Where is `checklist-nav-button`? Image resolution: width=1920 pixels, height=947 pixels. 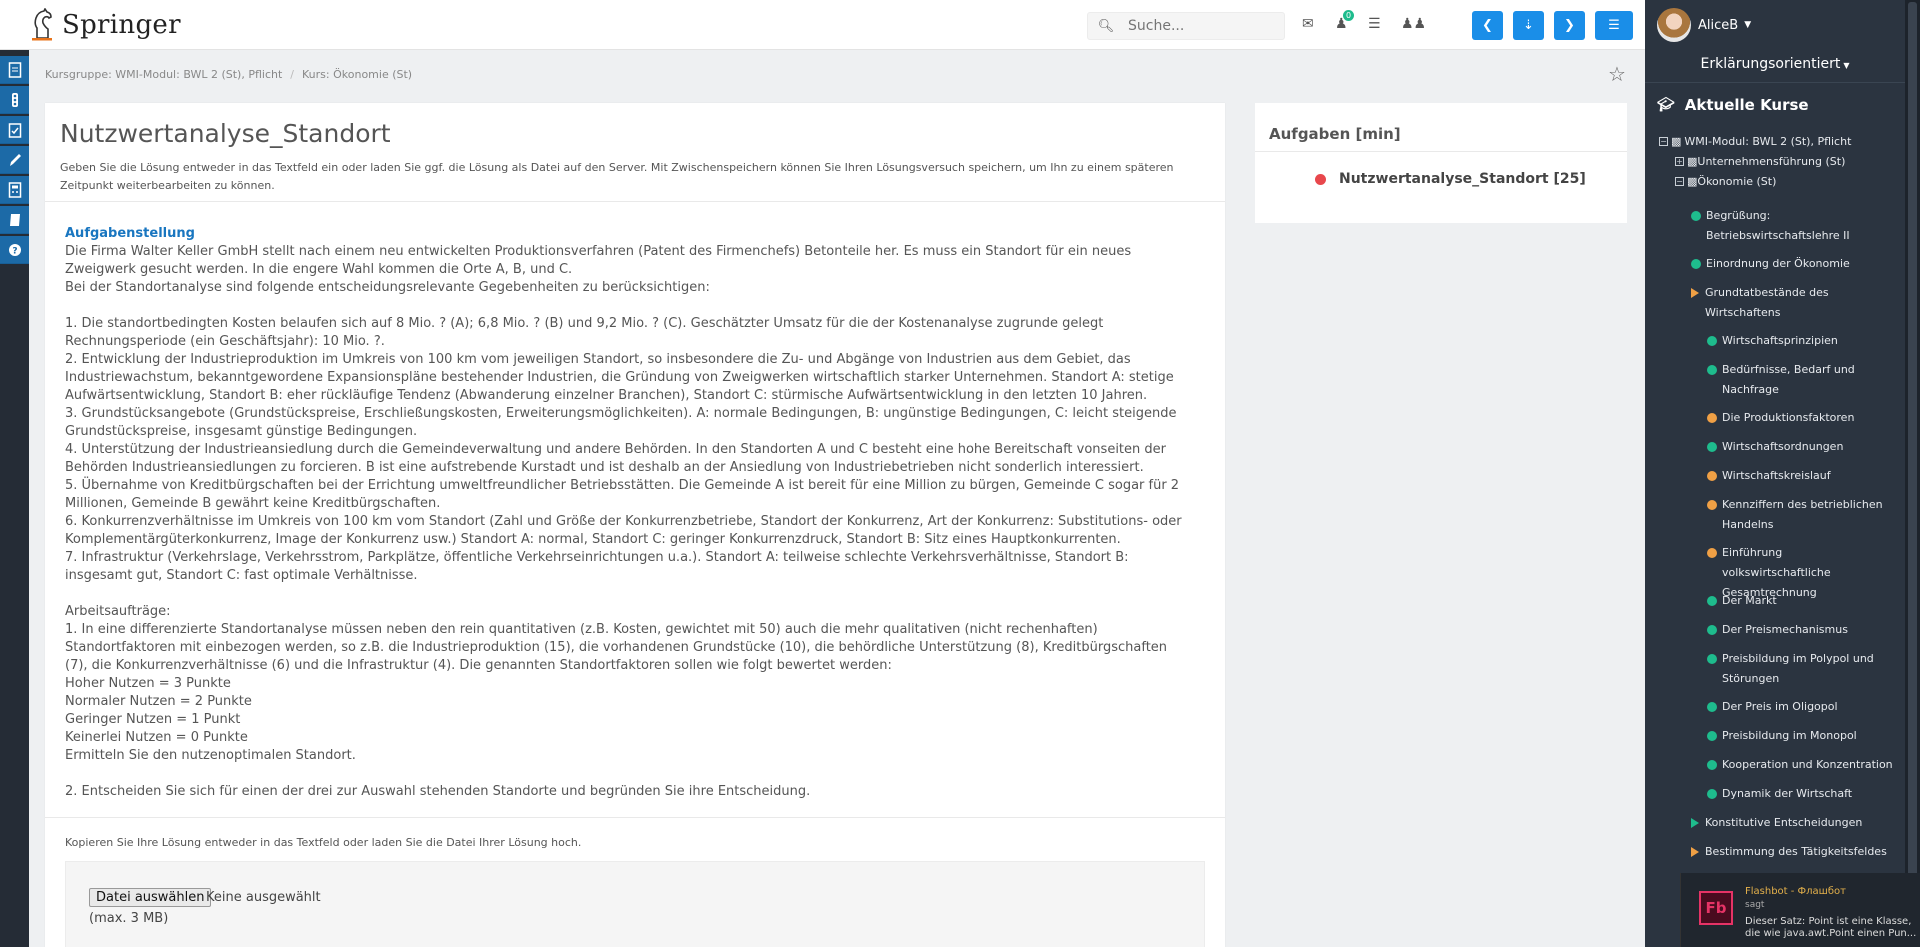 checklist-nav-button is located at coordinates (14, 130).